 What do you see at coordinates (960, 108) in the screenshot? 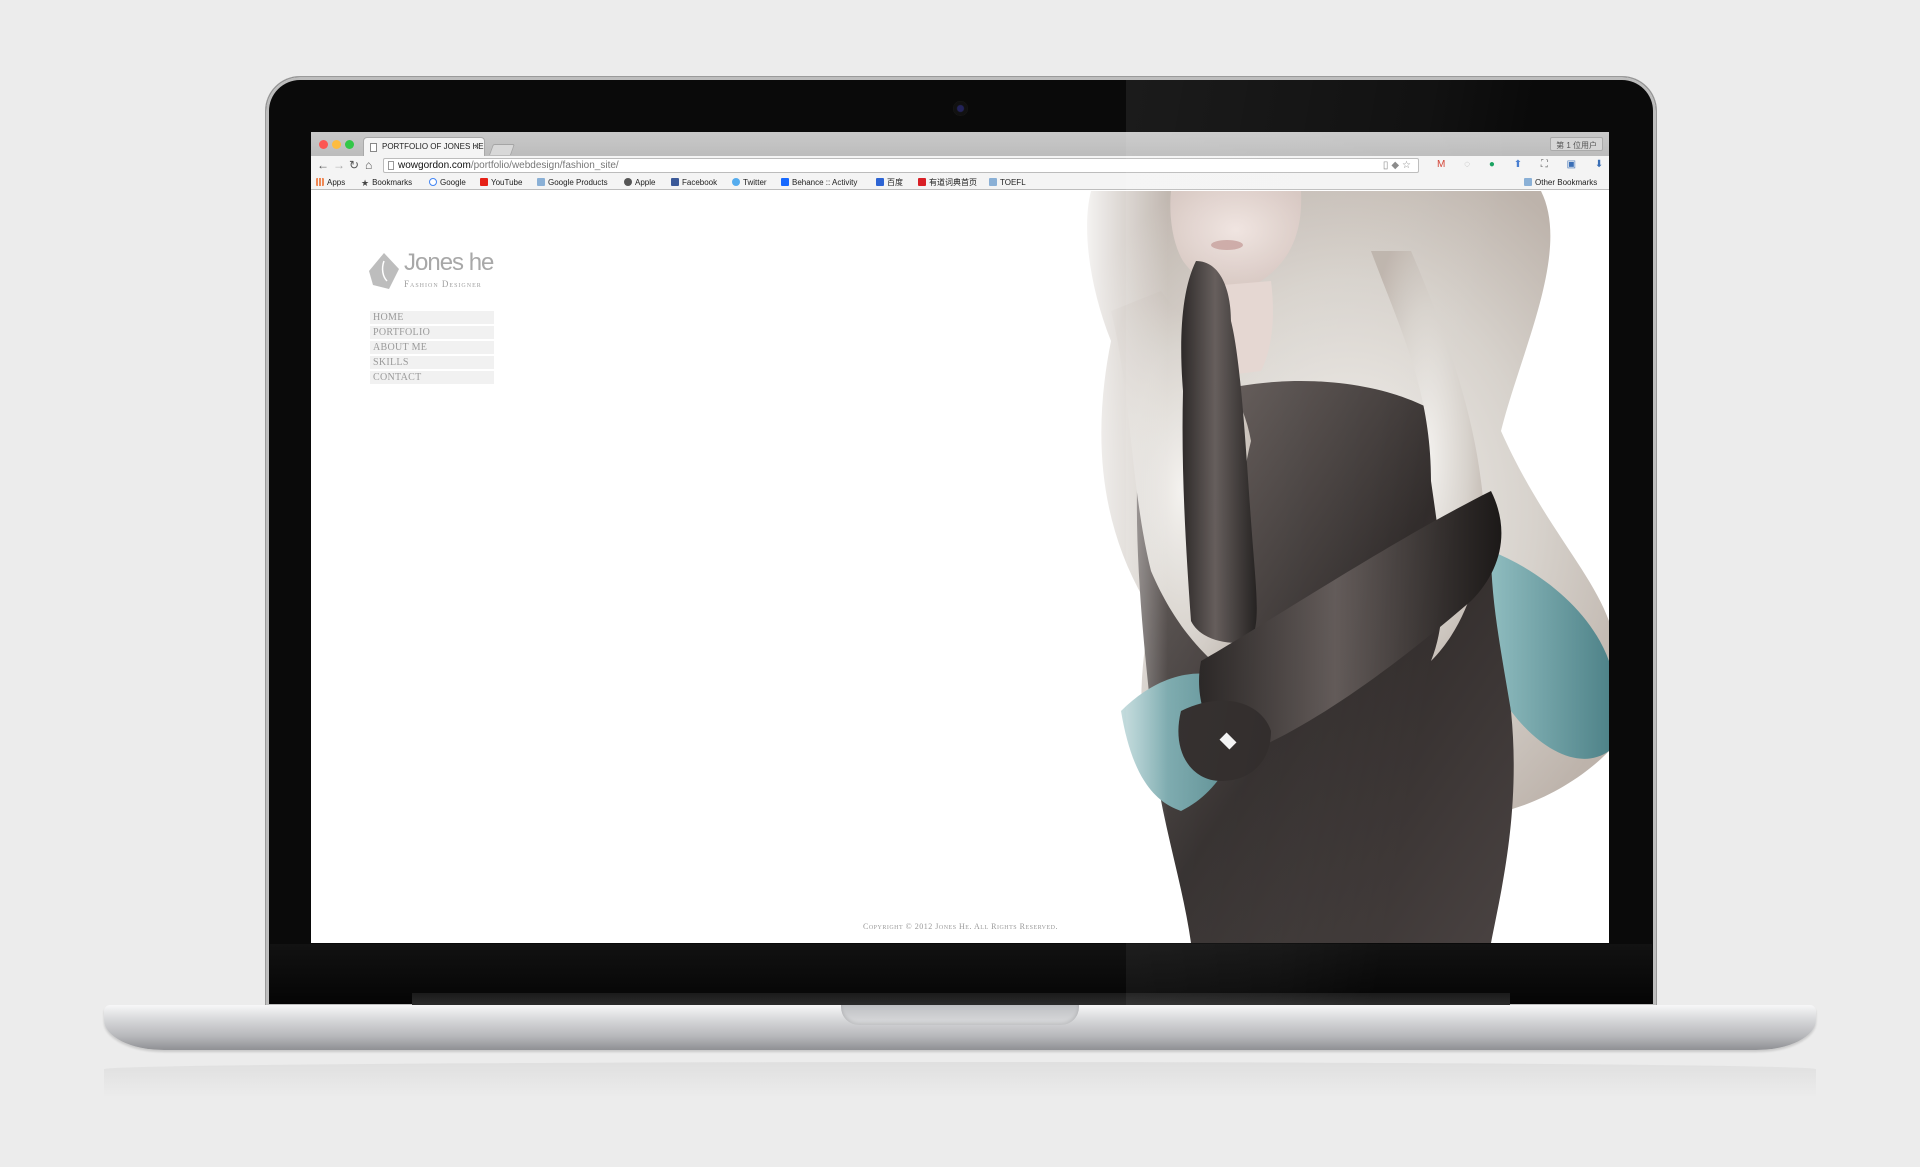
I see `webcam` at bounding box center [960, 108].